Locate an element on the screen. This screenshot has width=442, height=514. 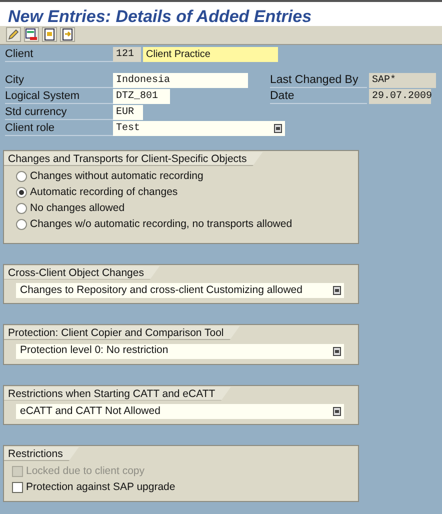
input-field: Indonesia is located at coordinates (180, 80).